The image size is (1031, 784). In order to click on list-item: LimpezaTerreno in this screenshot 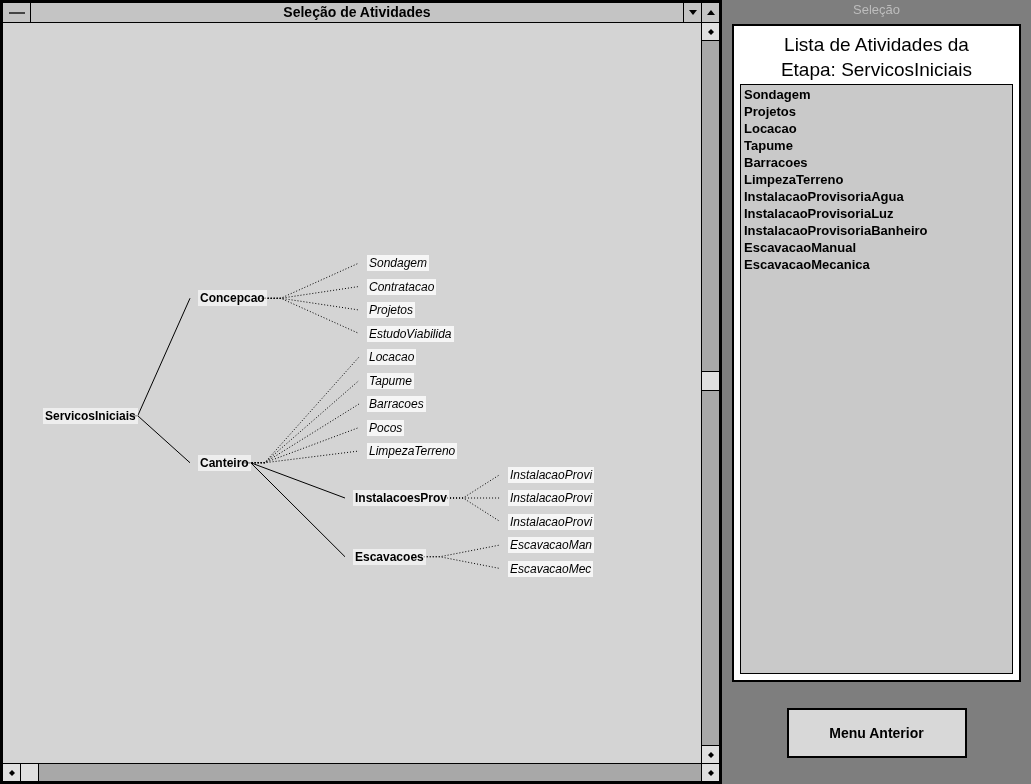, I will do `click(794, 179)`.